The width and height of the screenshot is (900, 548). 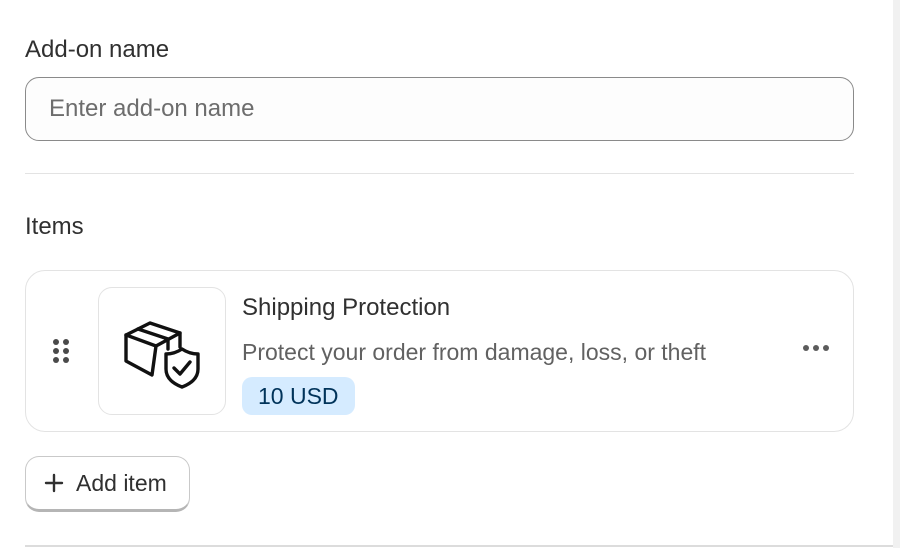 I want to click on addon-name-label: Add-on name, so click(x=97, y=49).